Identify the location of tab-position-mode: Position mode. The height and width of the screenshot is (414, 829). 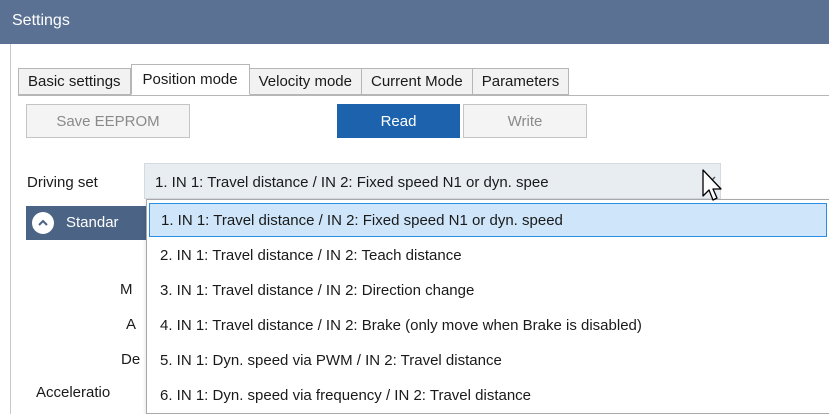
(190, 79).